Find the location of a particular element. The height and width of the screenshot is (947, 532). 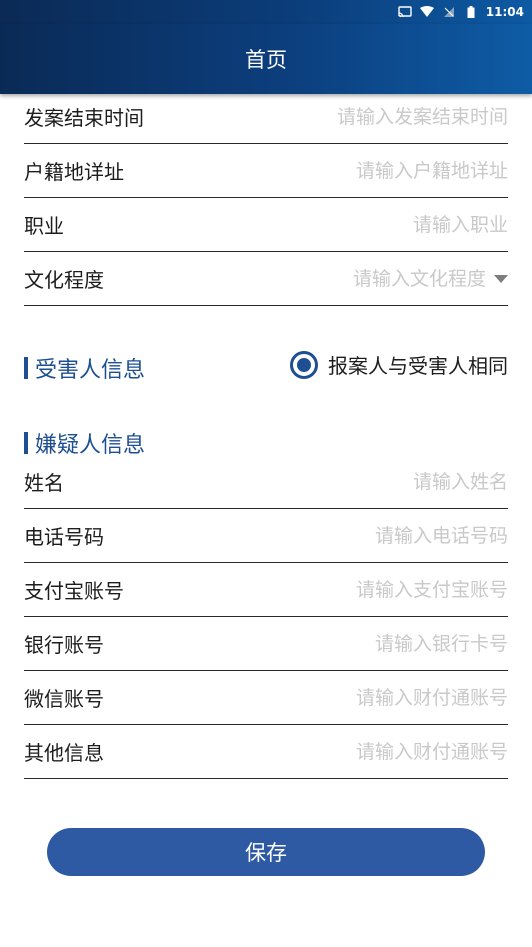

field-label: 微信账号 is located at coordinates (64, 699).